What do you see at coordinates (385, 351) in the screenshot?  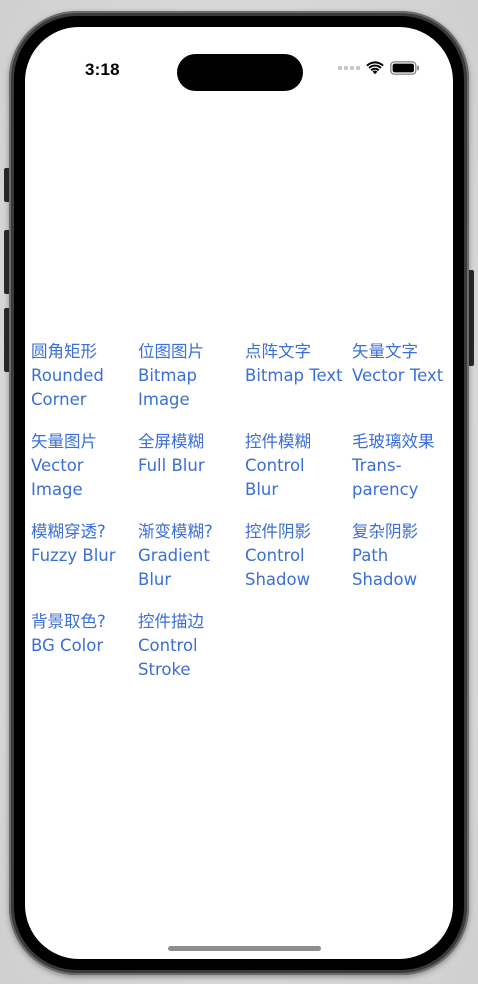 I see `menu-item-zh-label: 矢量文字` at bounding box center [385, 351].